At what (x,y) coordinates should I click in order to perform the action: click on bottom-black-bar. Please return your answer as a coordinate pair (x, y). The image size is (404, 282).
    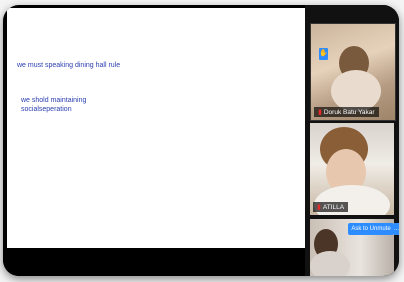
    Looking at the image, I should click on (154, 262).